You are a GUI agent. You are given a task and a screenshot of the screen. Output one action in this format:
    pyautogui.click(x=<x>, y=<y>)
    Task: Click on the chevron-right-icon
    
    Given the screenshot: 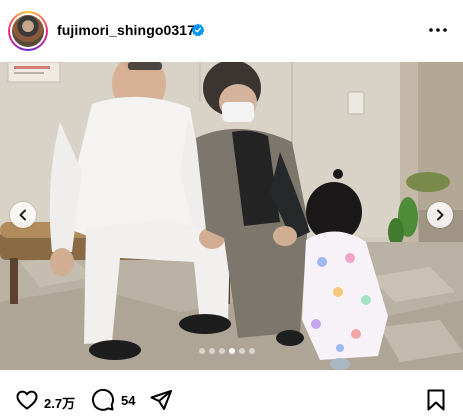 What is the action you would take?
    pyautogui.click(x=440, y=215)
    